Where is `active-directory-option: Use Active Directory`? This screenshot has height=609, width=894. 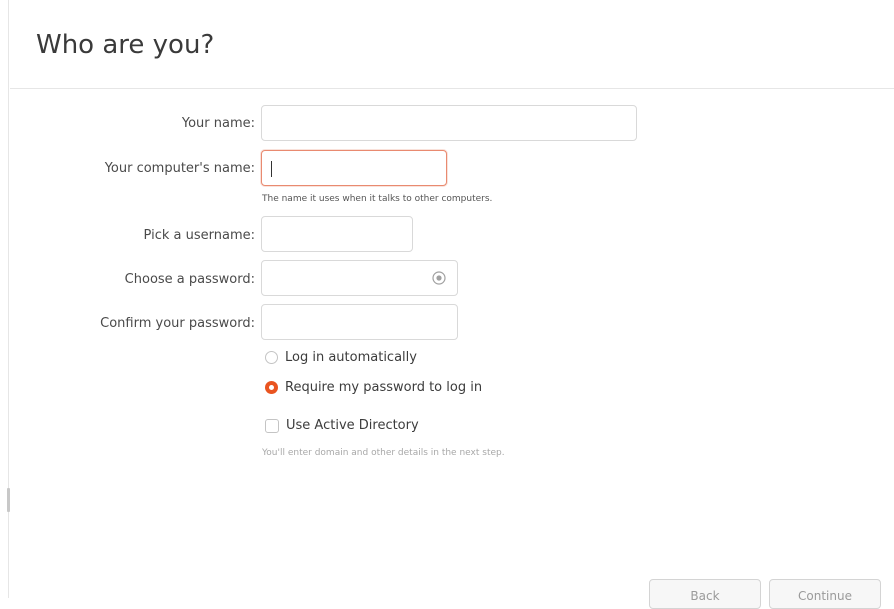
active-directory-option: Use Active Directory is located at coordinates (342, 425).